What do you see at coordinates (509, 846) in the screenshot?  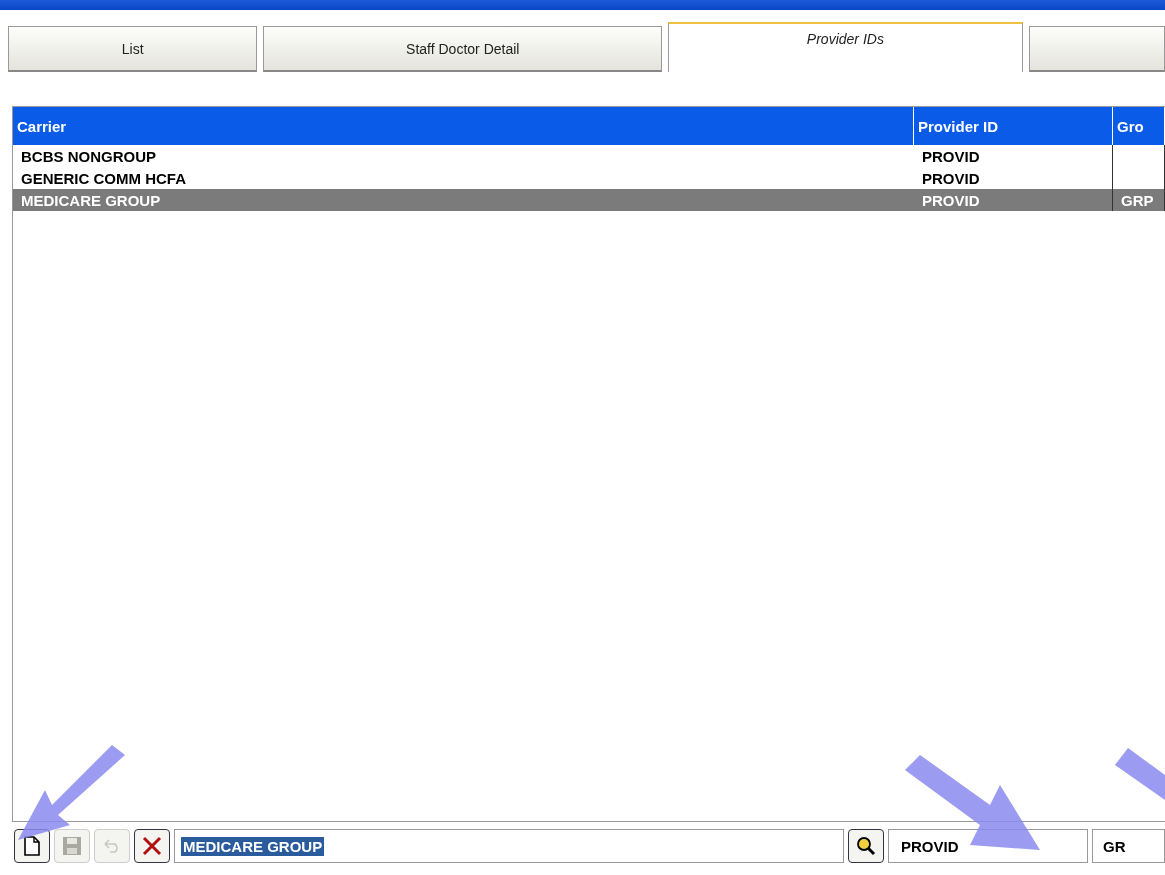 I see `carrier-field: MEDICARE GROUP` at bounding box center [509, 846].